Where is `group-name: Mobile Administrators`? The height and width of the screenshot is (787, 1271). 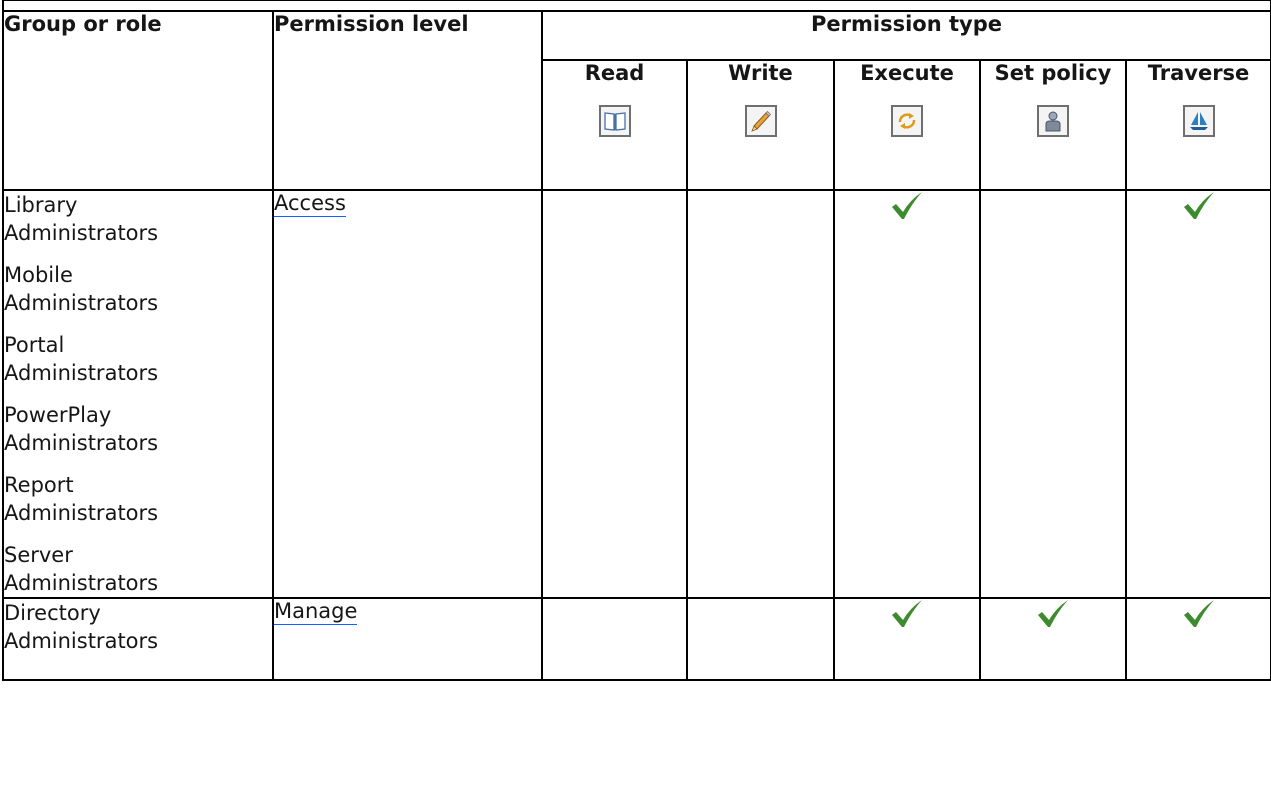 group-name: Mobile Administrators is located at coordinates (81, 289).